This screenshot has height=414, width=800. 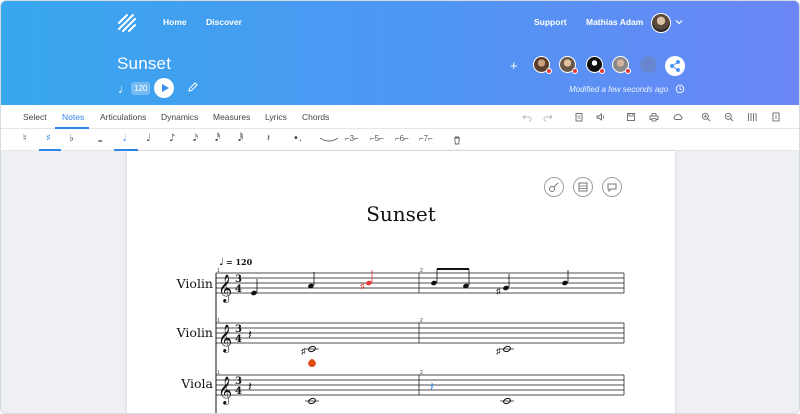 I want to click on comments-button, so click(x=612, y=187).